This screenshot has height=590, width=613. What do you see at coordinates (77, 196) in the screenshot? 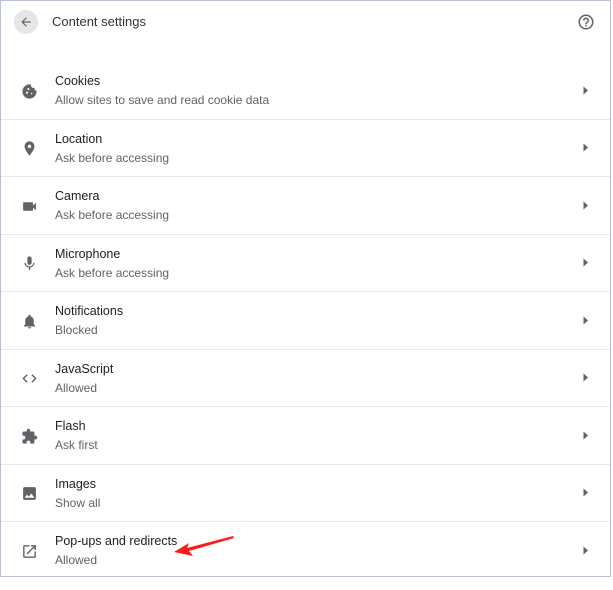
I see `setting-label: Camera` at bounding box center [77, 196].